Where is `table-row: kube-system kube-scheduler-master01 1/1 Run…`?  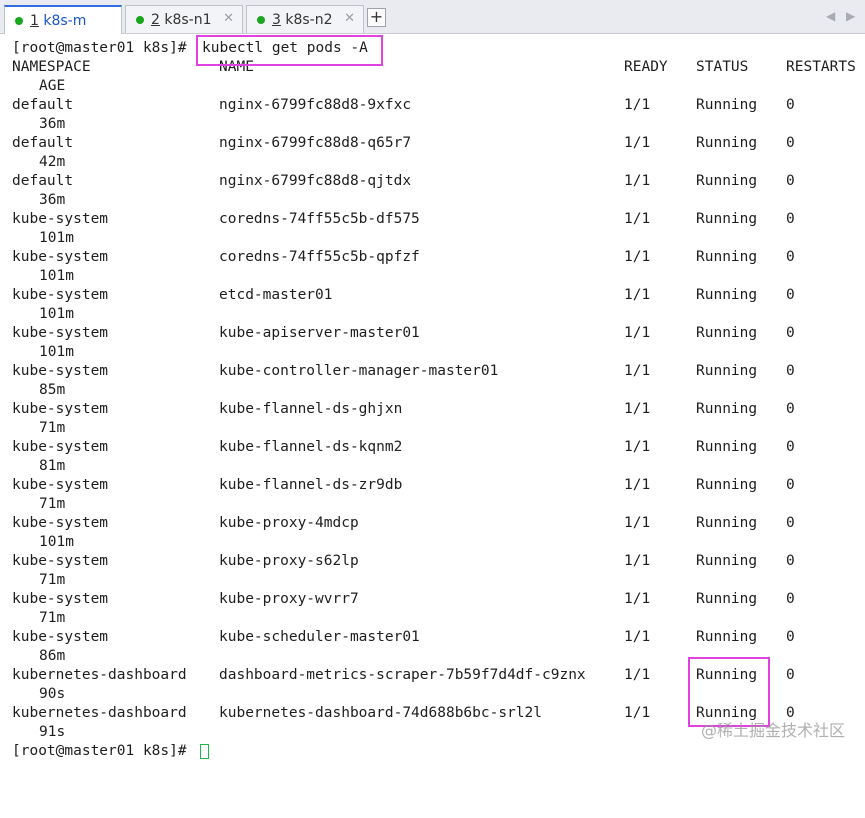 table-row: kube-system kube-scheduler-master01 1/1 Run… is located at coordinates (432, 637).